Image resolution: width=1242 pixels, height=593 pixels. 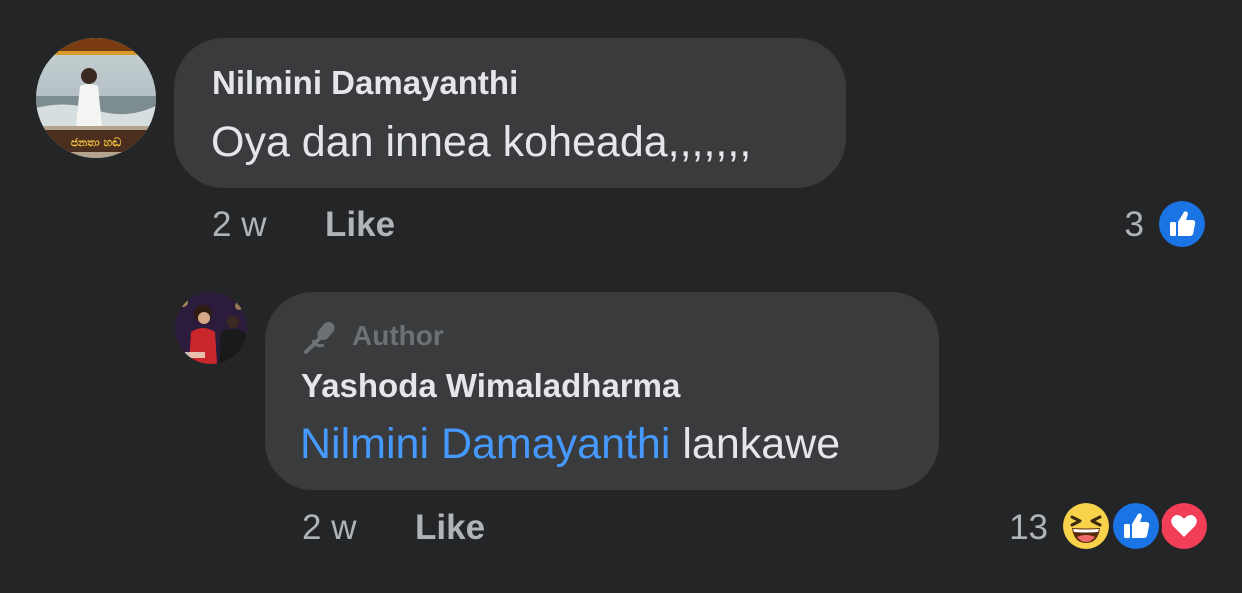 What do you see at coordinates (319, 337) in the screenshot?
I see `microphone-icon` at bounding box center [319, 337].